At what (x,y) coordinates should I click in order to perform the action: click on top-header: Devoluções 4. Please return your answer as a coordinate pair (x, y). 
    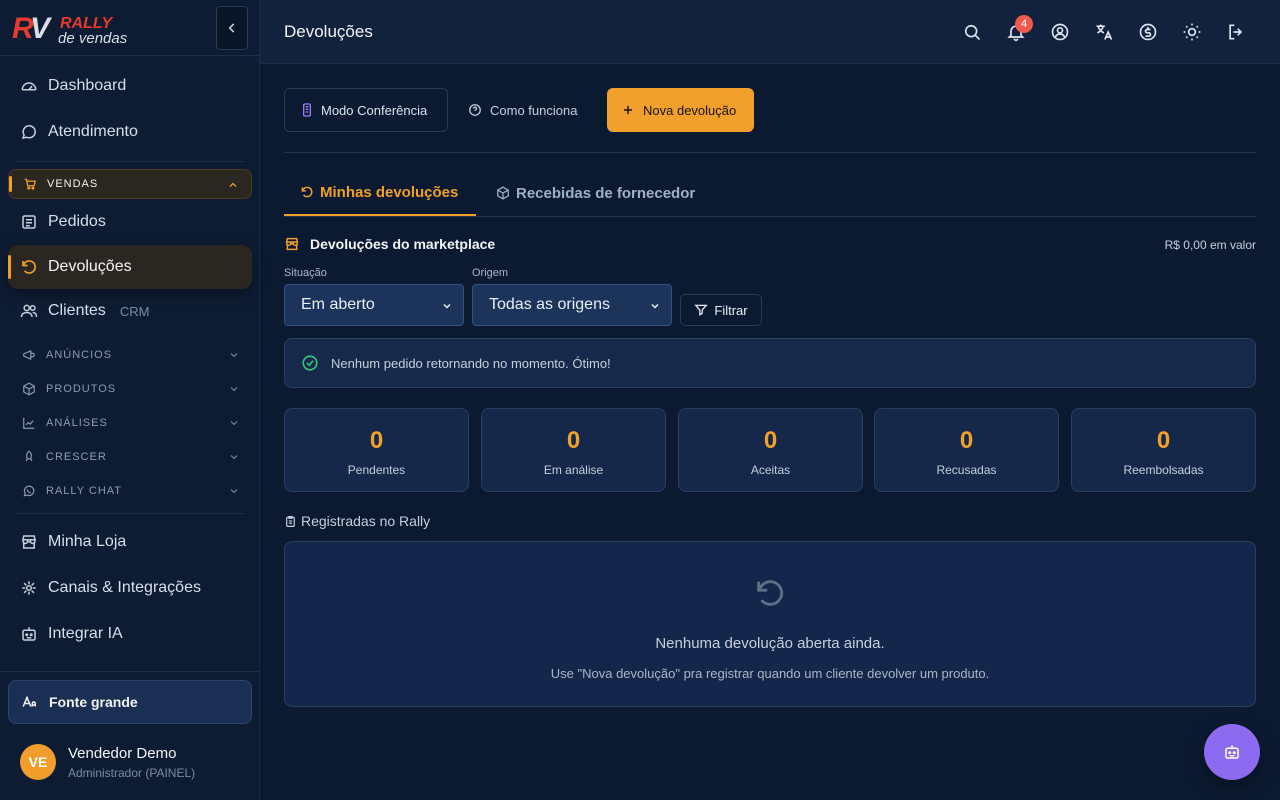
    Looking at the image, I should click on (770, 32).